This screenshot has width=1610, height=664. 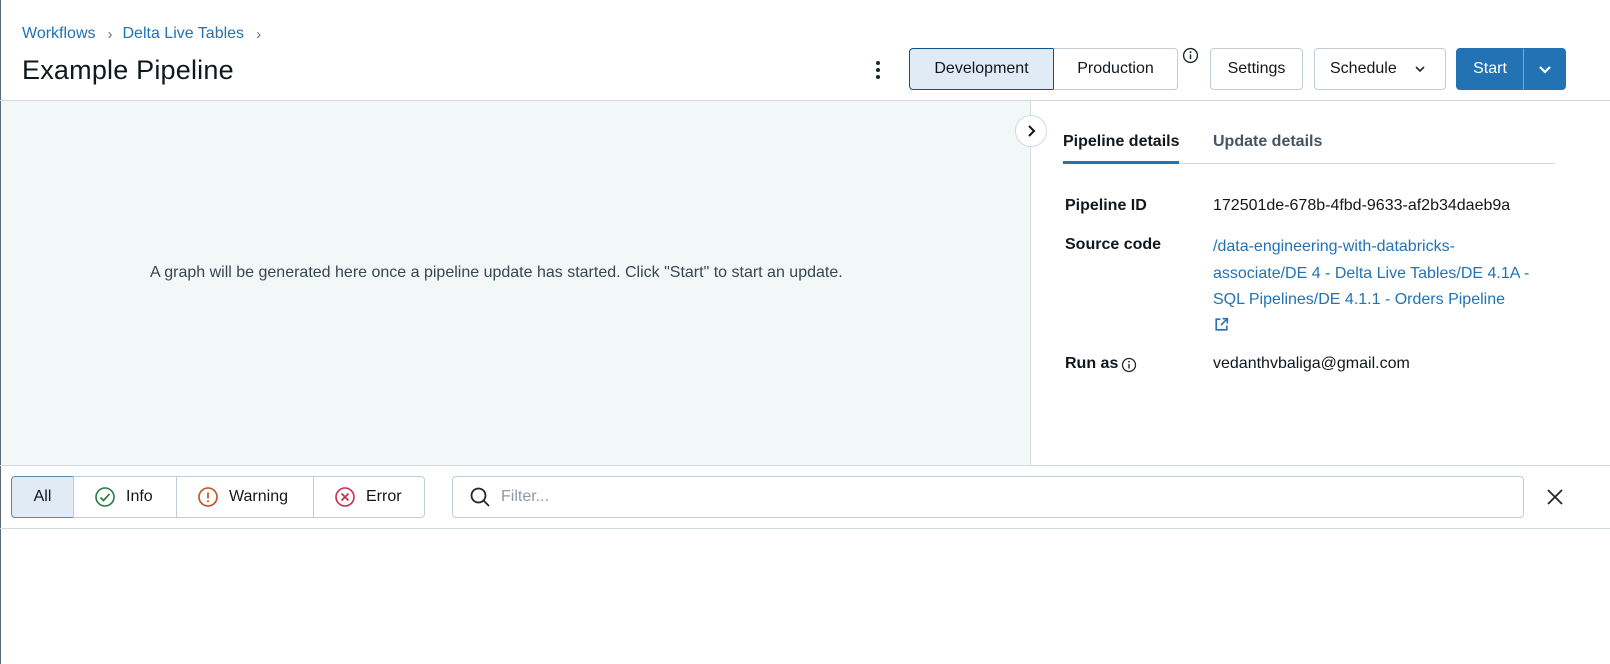 I want to click on filter-input, so click(x=991, y=497).